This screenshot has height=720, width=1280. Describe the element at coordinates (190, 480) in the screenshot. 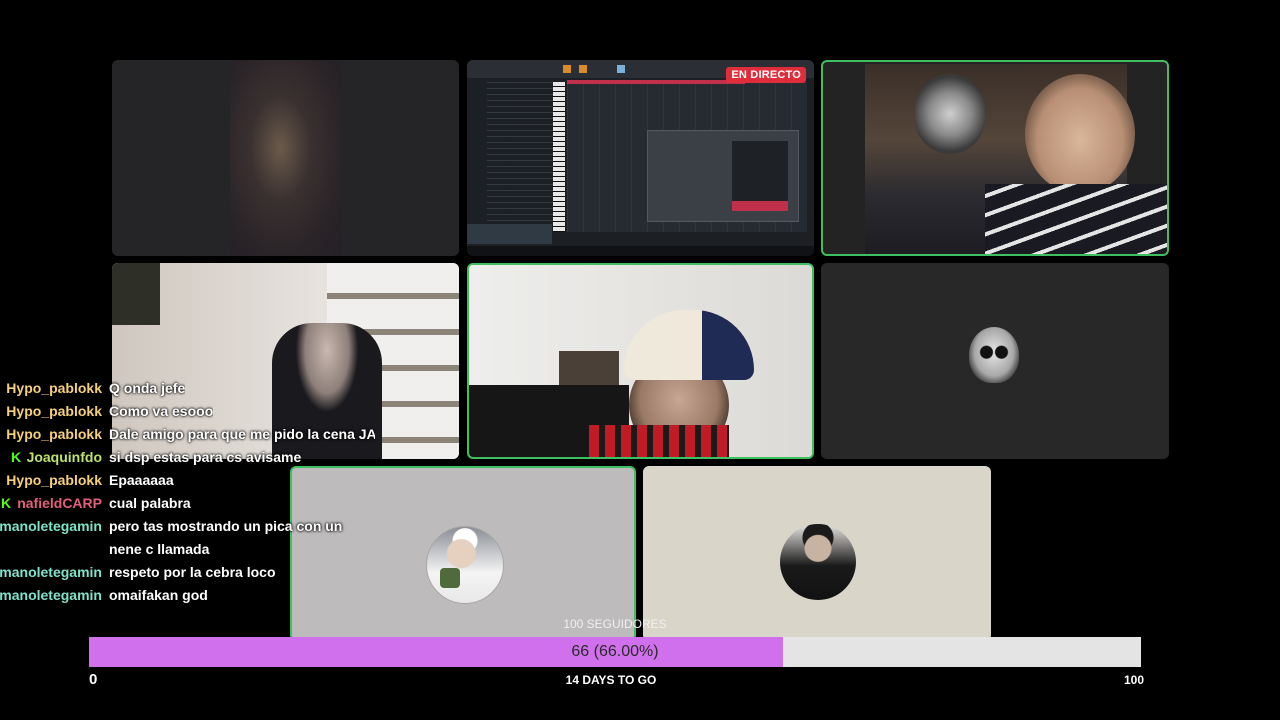

I see `chat-message: Hypo_pablokk Epaaaaaa` at that location.